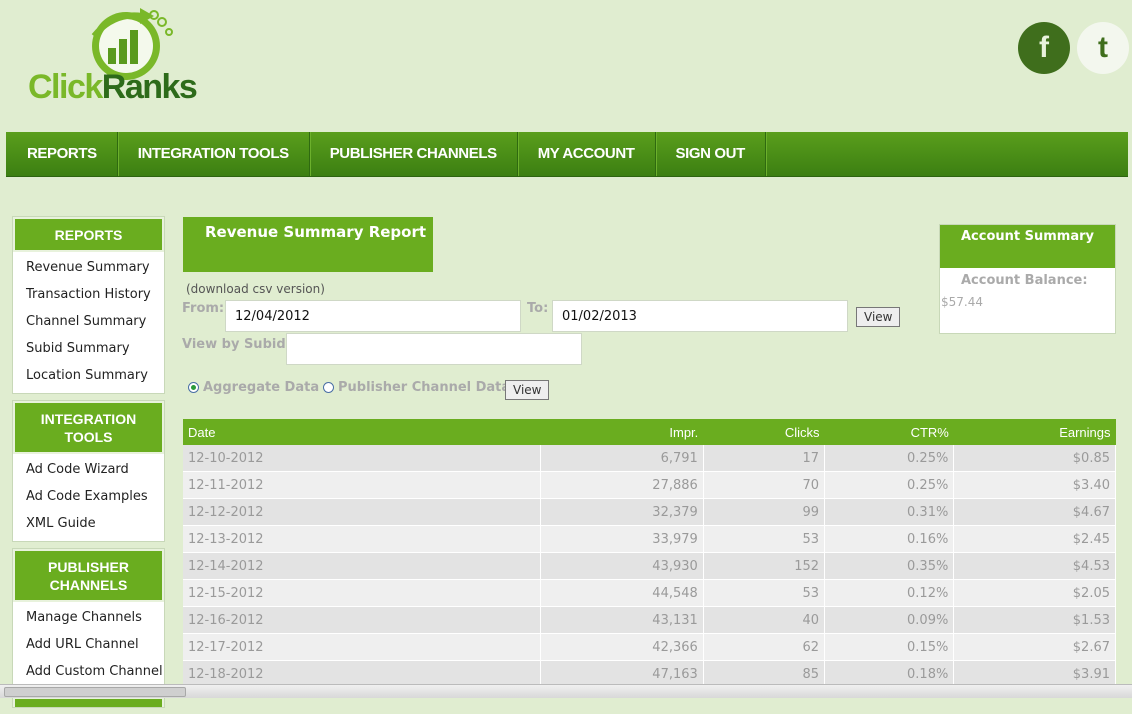 This screenshot has width=1132, height=714. Describe the element at coordinates (88, 437) in the screenshot. I see `sidebar-heading-integration-line2: TOOLS` at that location.